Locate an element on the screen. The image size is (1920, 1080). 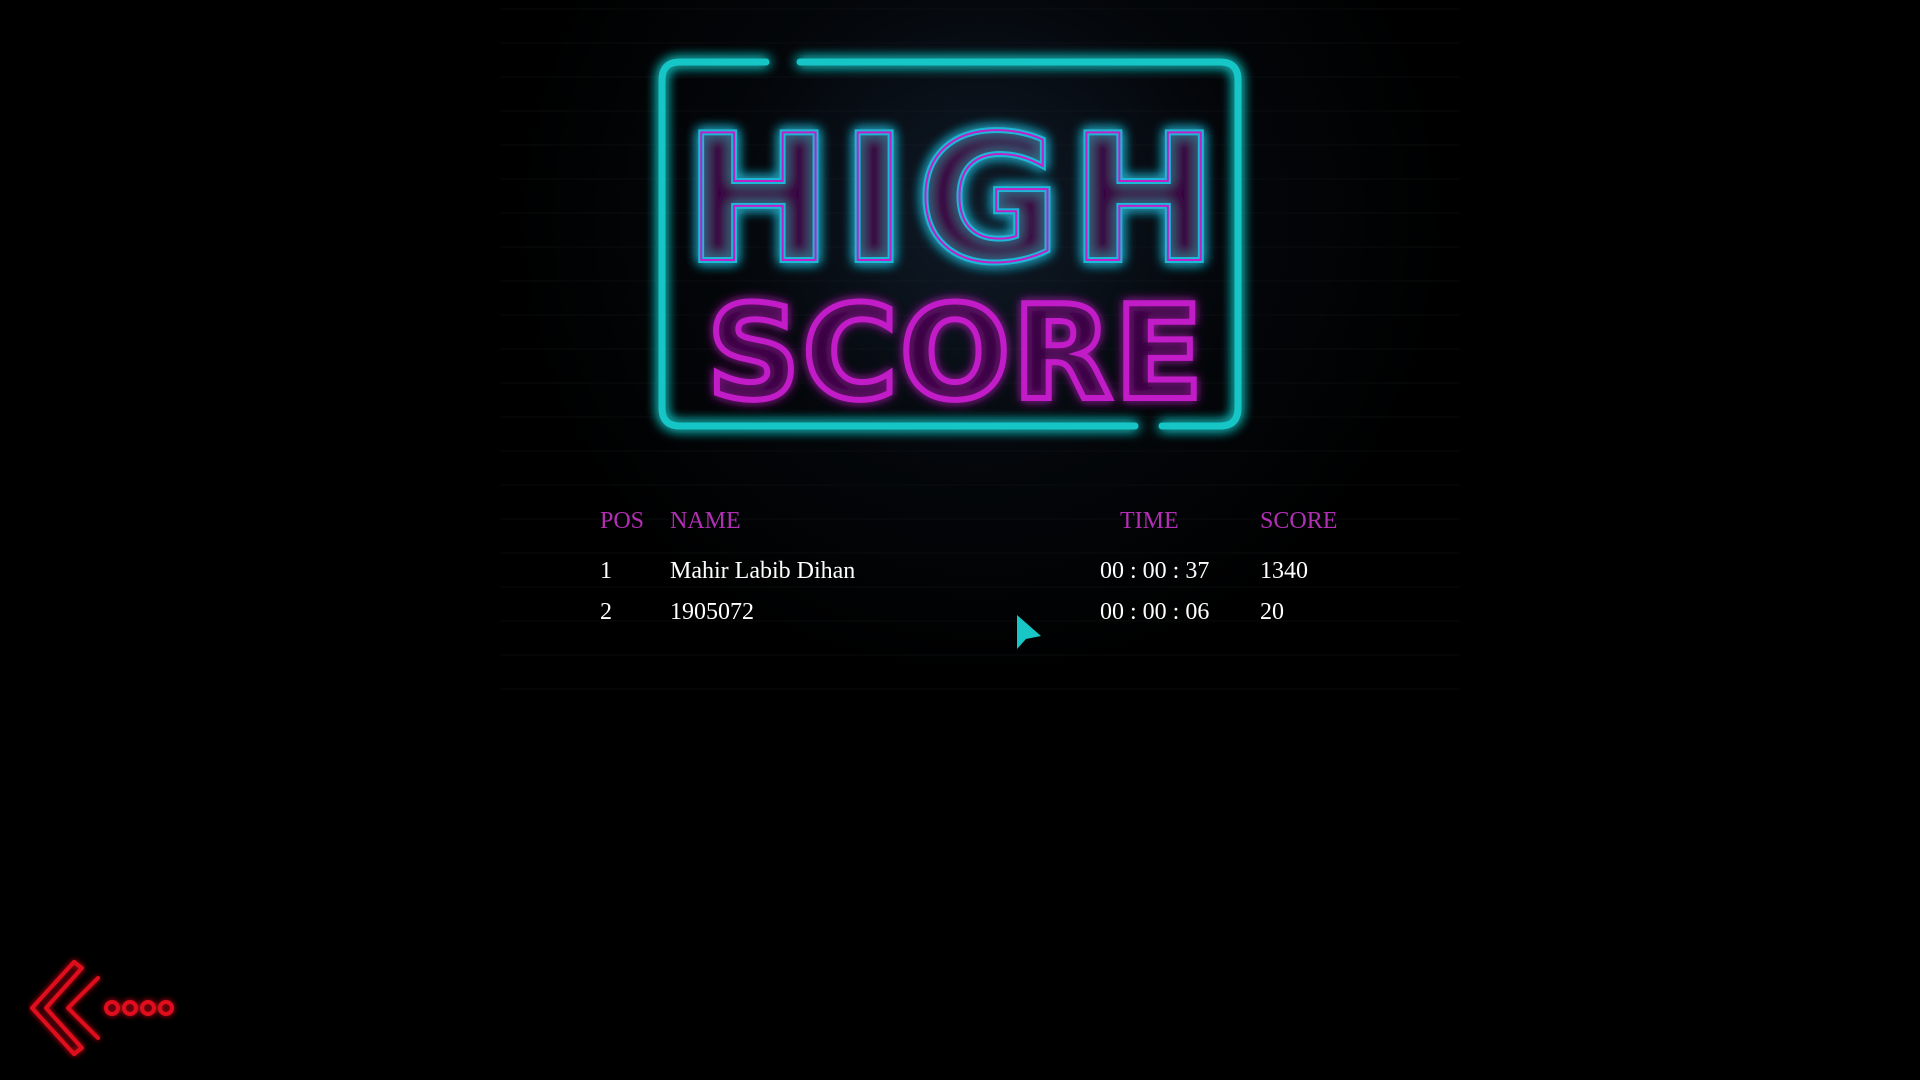
back-button is located at coordinates (106, 1008).